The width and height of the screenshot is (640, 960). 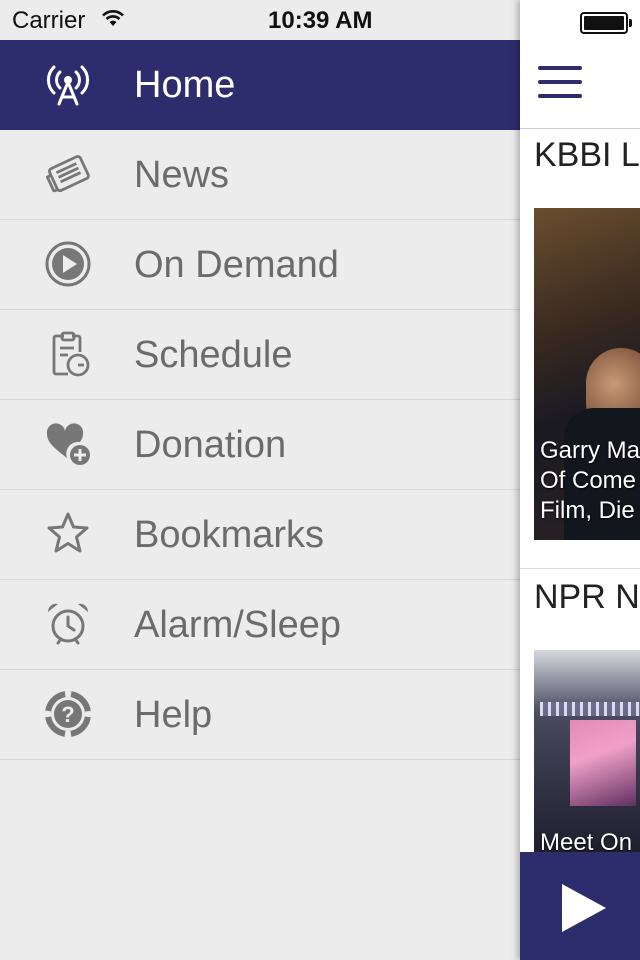 I want to click on hamburger-menu-button, so click(x=560, y=82).